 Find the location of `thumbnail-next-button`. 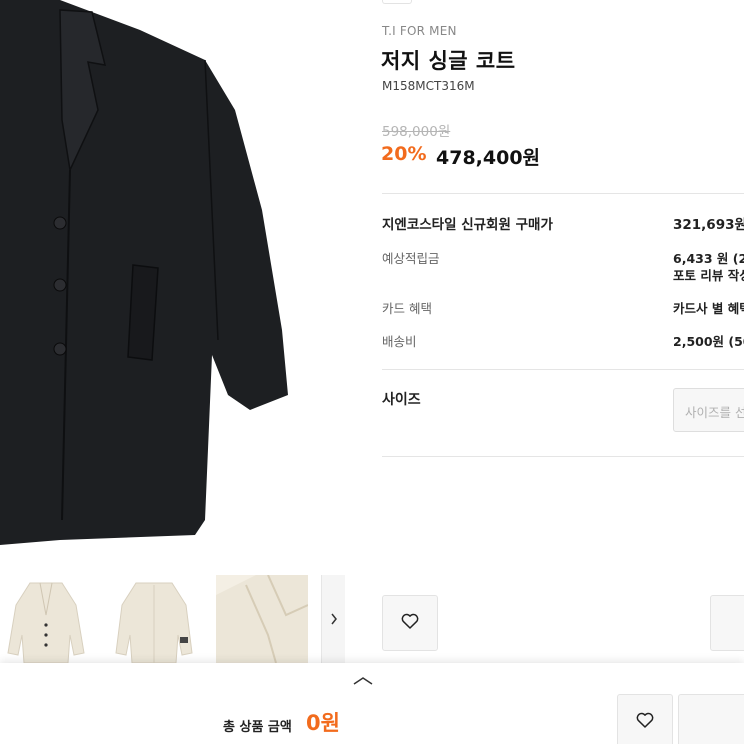

thumbnail-next-button is located at coordinates (333, 619).